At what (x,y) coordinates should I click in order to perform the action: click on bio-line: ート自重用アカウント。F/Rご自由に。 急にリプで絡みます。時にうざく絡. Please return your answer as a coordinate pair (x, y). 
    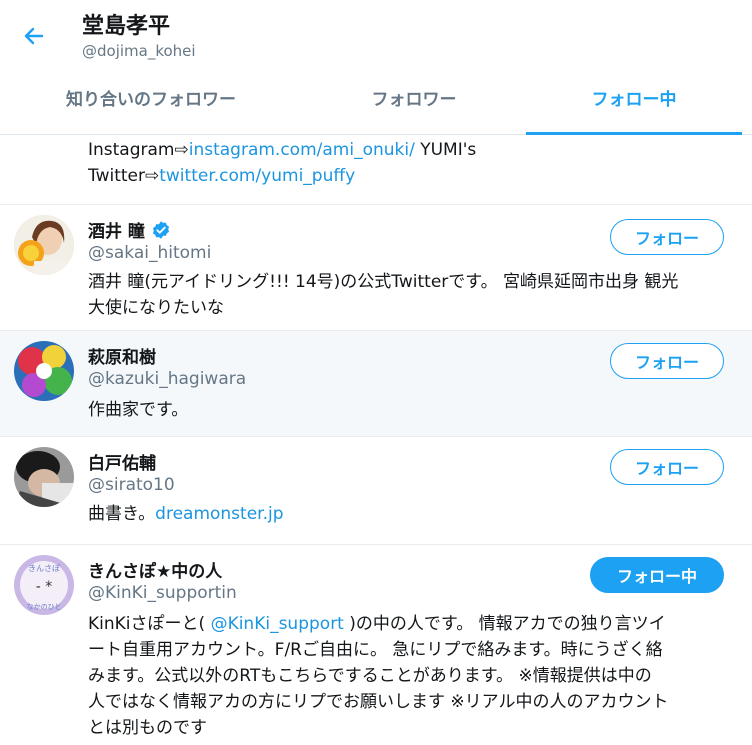
    Looking at the image, I should click on (375, 650).